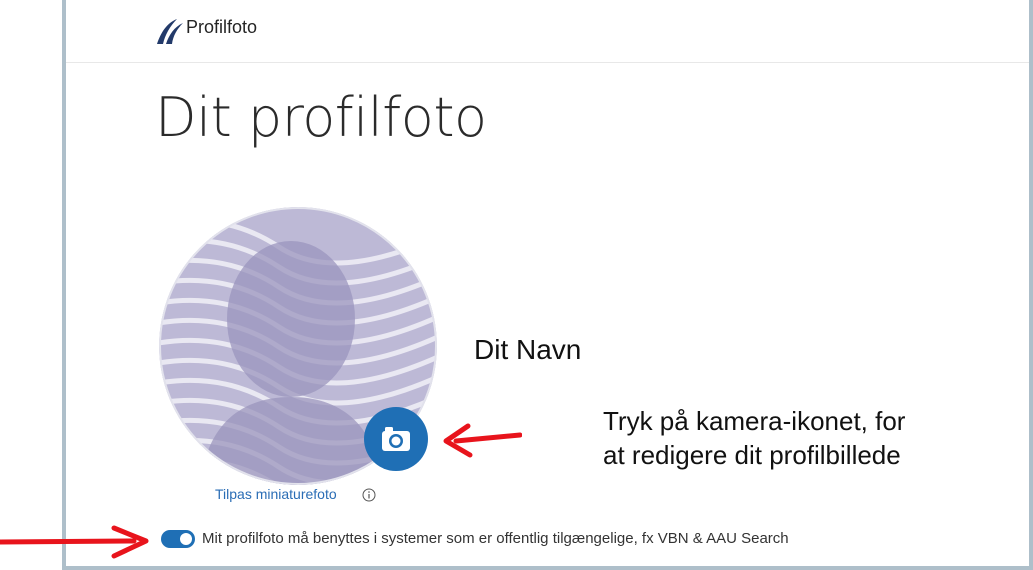  I want to click on toggle-arrow-icon, so click(74, 542).